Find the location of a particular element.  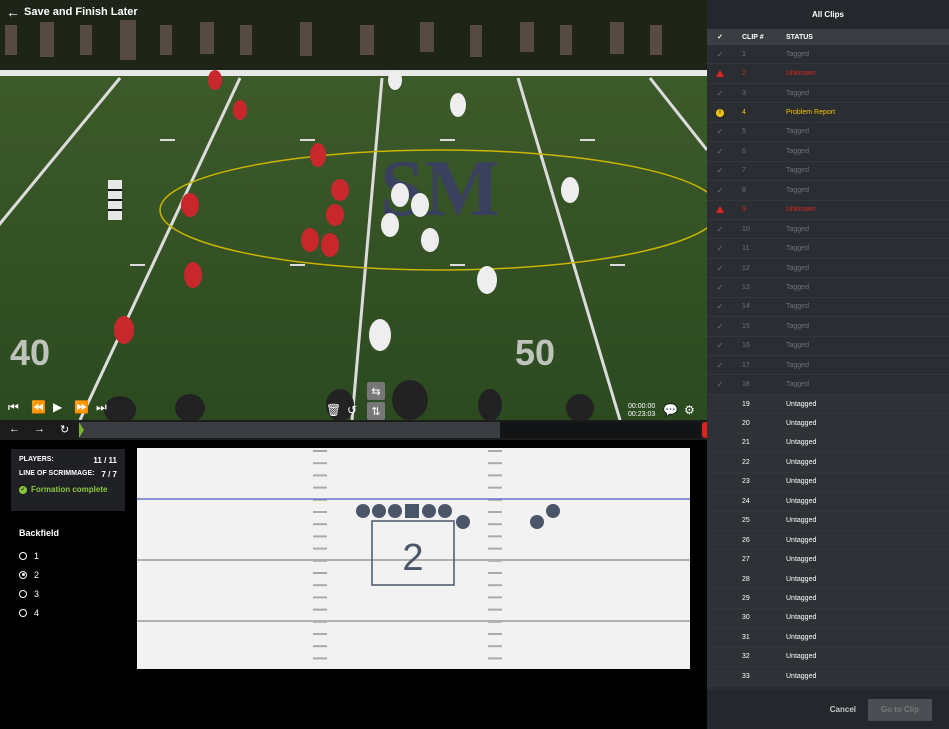

clip-row: ✓ 12 Tagged is located at coordinates (828, 268).